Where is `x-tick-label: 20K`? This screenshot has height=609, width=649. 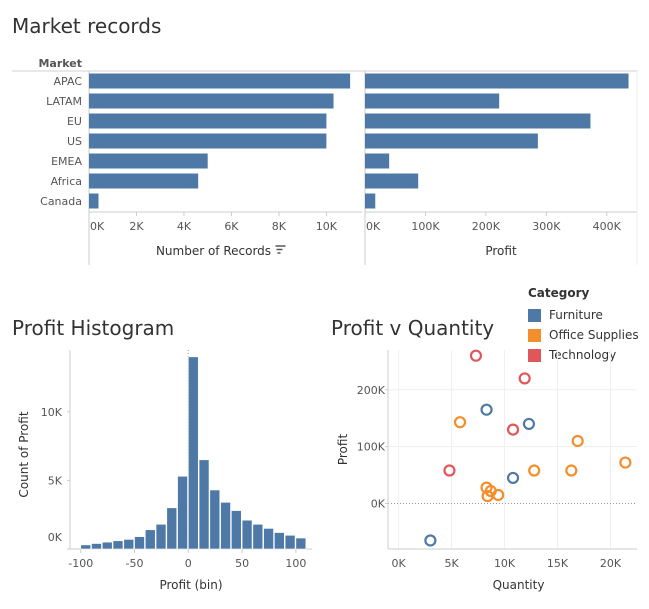 x-tick-label: 20K is located at coordinates (611, 563).